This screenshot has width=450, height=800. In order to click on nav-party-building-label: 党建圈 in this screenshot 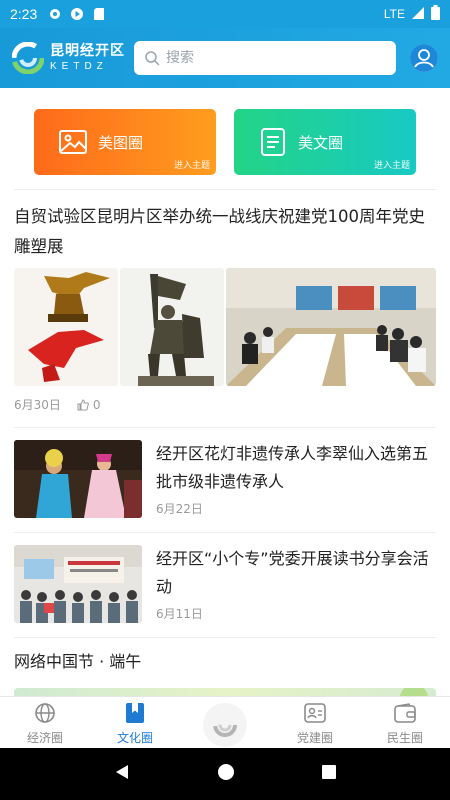, I will do `click(314, 738)`.